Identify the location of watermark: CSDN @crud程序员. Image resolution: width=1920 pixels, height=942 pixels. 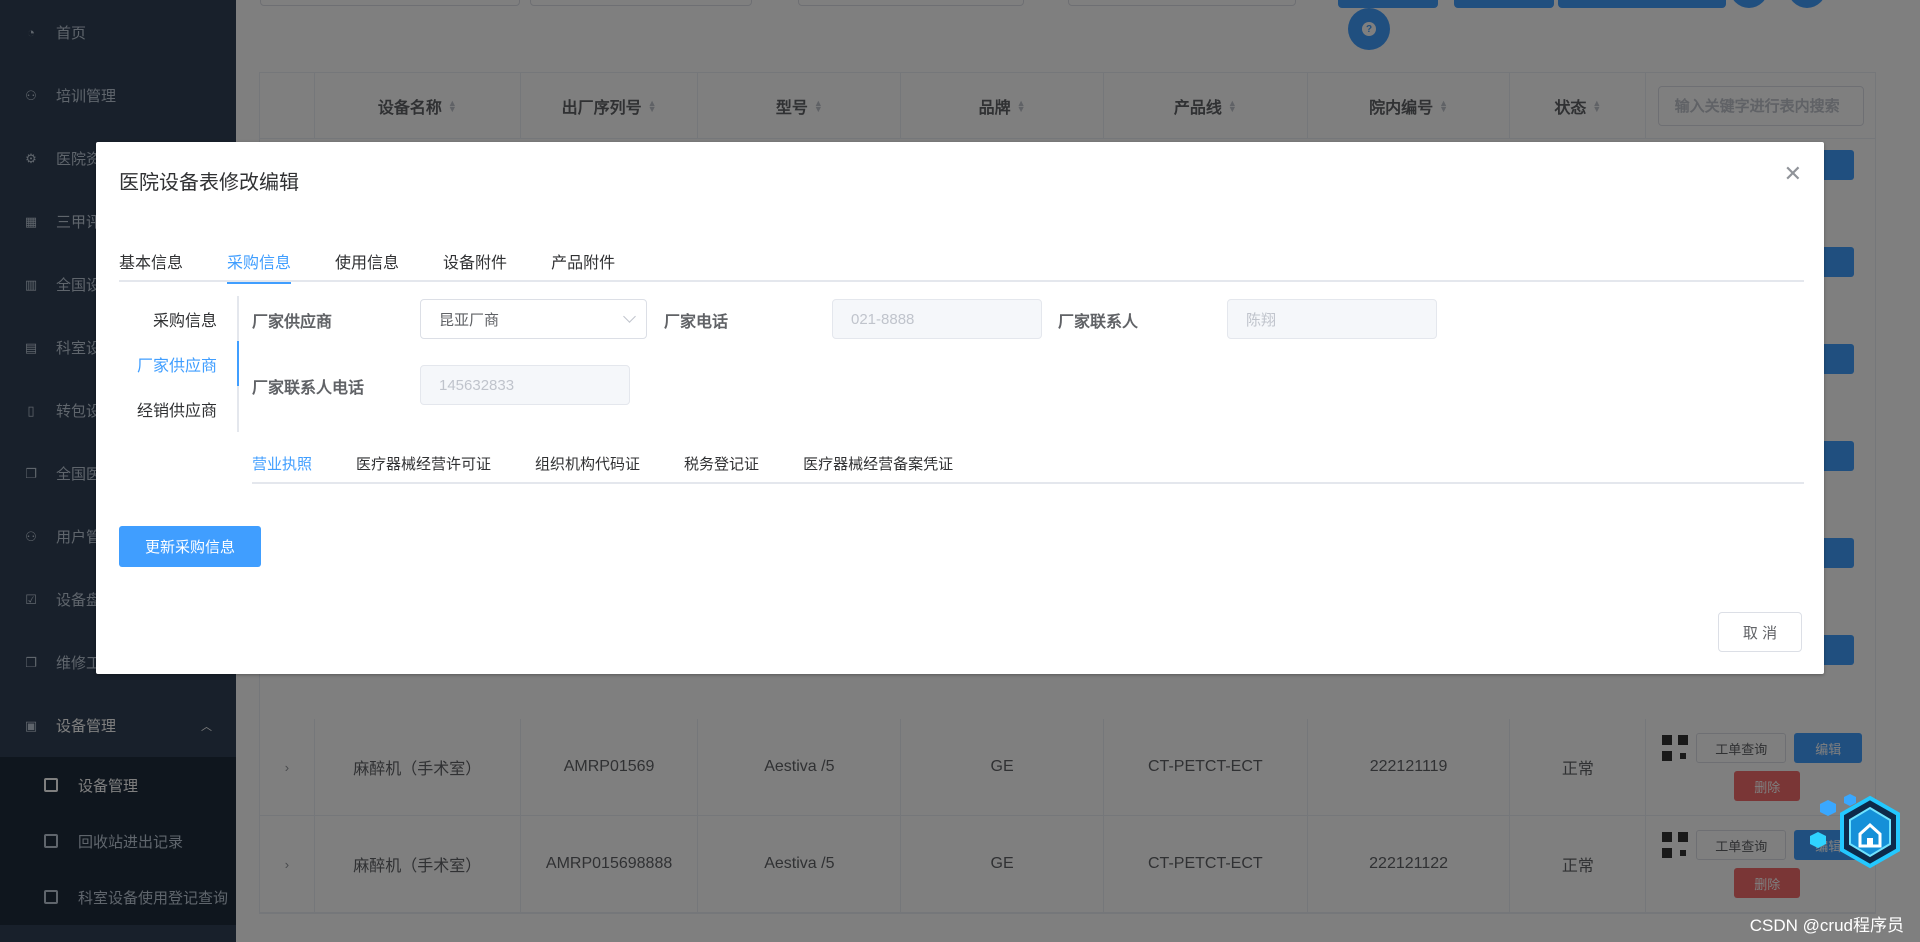
(1826, 925).